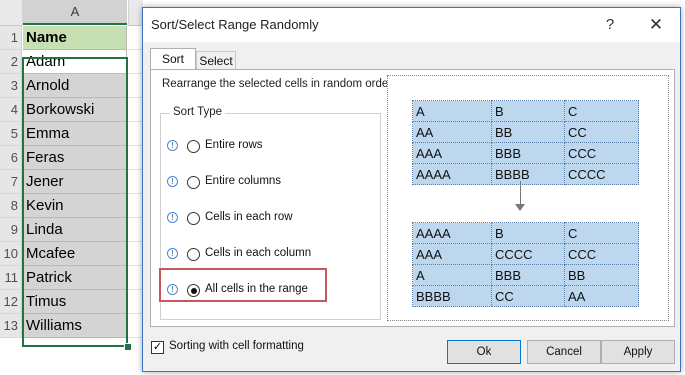 The height and width of the screenshot is (375, 685). I want to click on option-label: Entire columns, so click(243, 181).